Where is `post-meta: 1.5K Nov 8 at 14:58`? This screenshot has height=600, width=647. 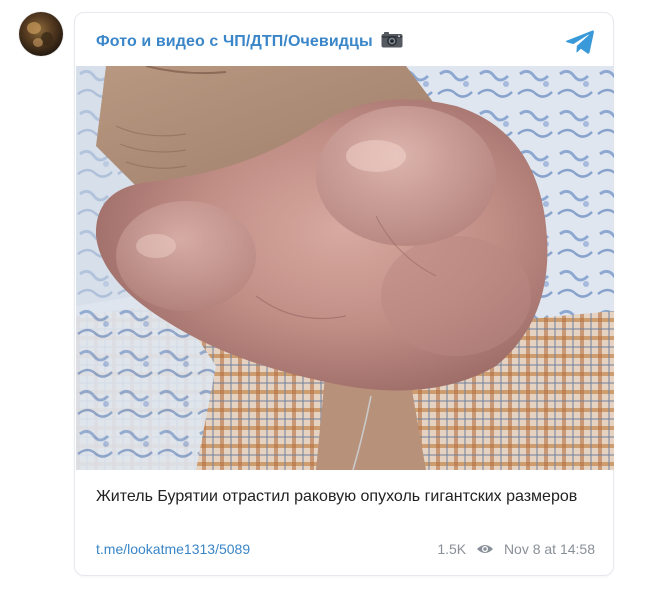
post-meta: 1.5K Nov 8 at 14:58 is located at coordinates (516, 549).